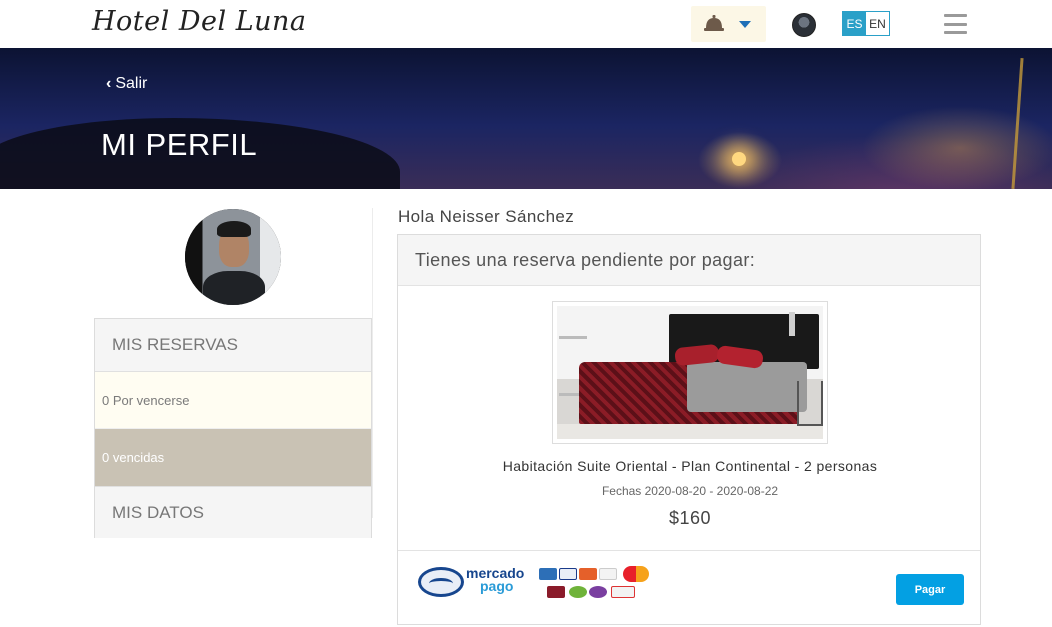 The height and width of the screenshot is (627, 1052). I want to click on room-photo, so click(690, 372).